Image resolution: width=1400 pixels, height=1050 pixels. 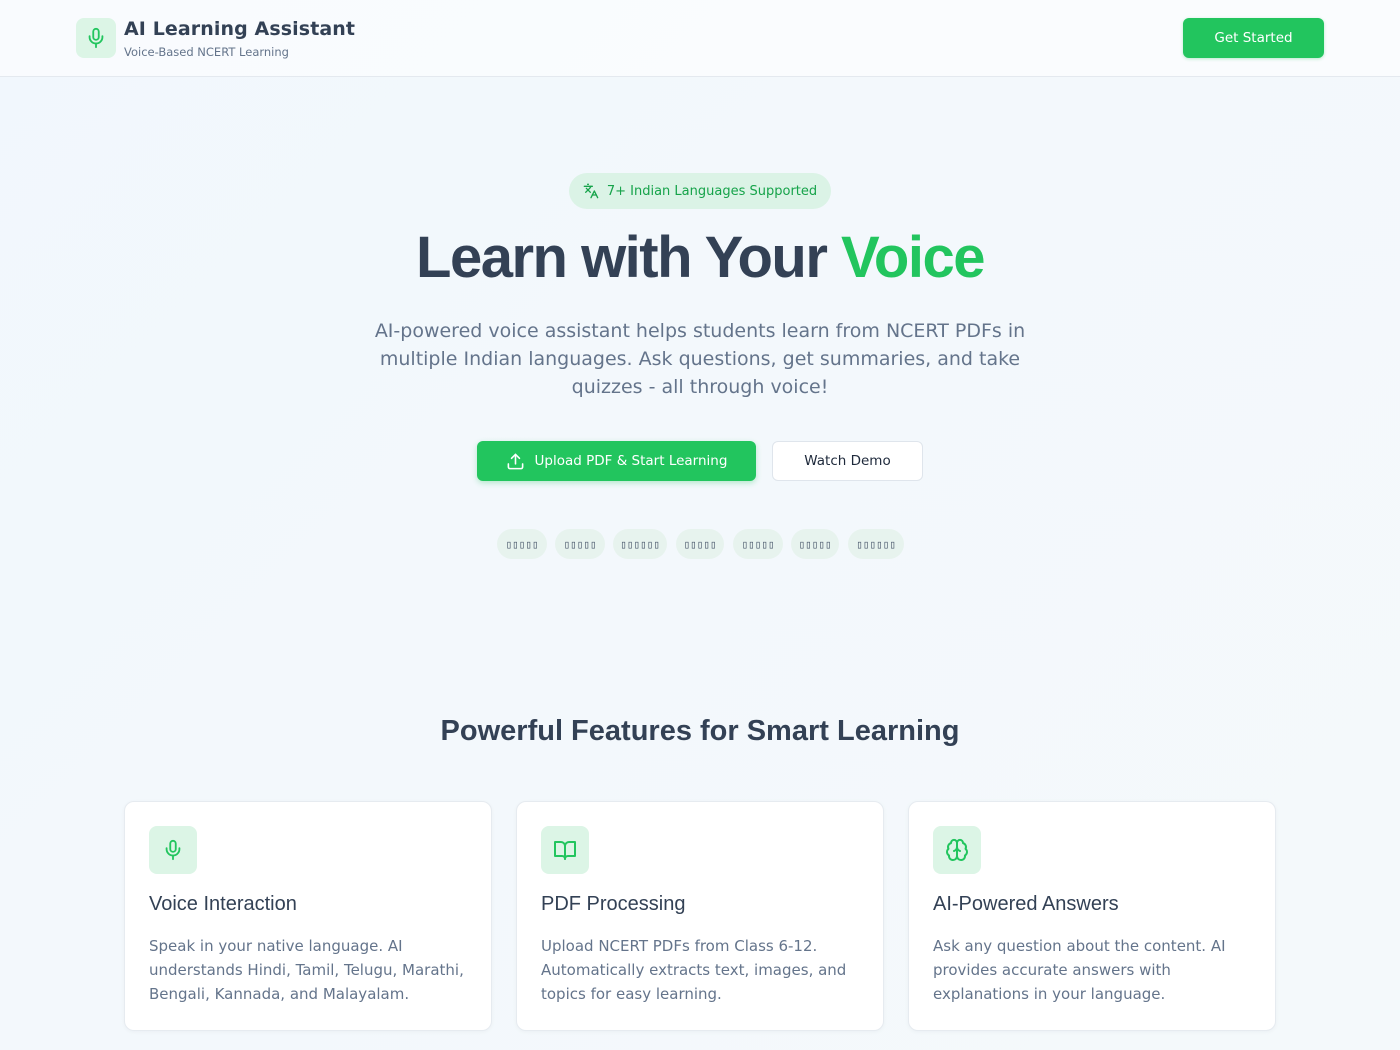 I want to click on hero-title-accent: Voice, so click(x=913, y=257).